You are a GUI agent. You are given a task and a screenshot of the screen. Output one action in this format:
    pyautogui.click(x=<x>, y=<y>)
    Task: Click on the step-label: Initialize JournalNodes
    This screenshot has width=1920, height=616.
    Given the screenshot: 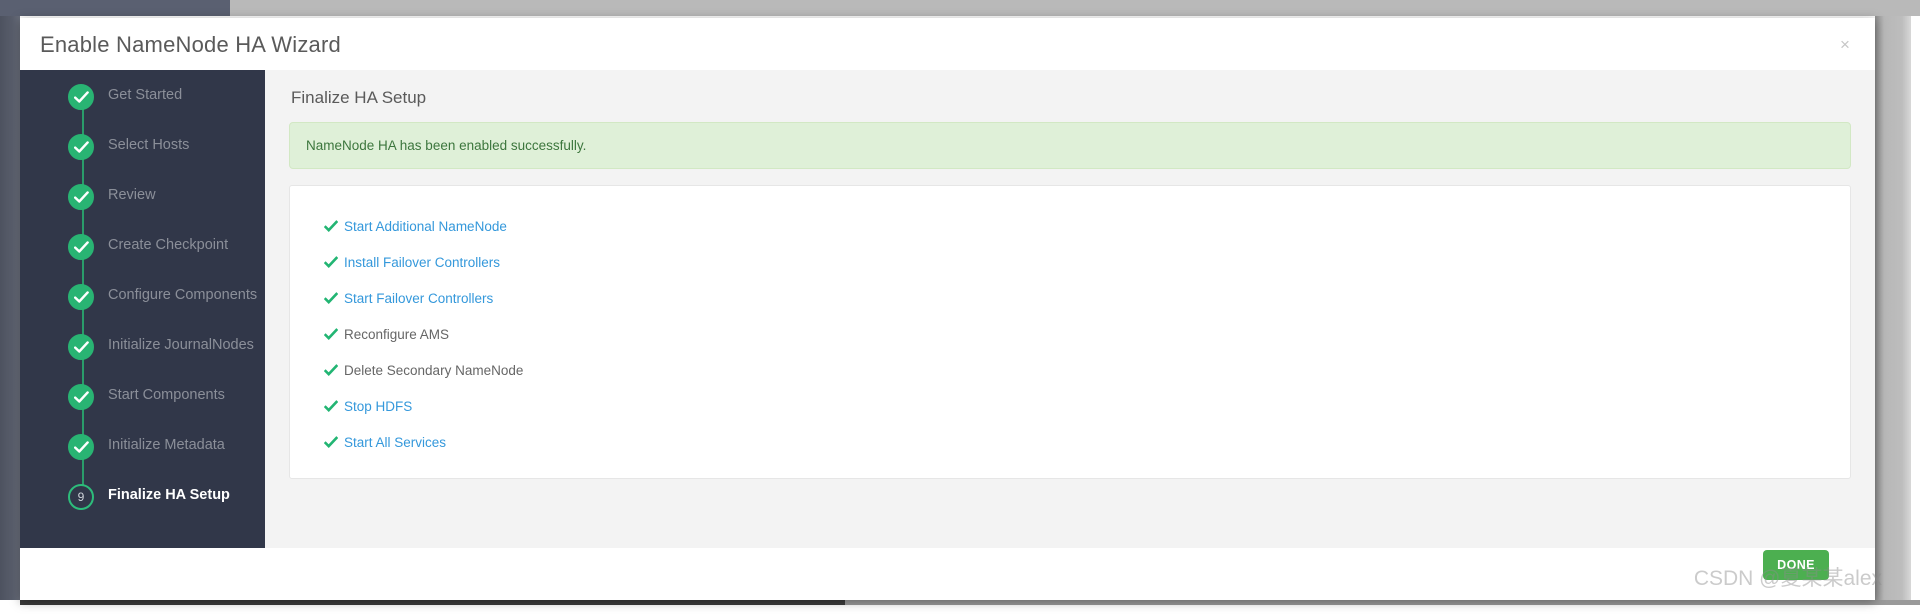 What is the action you would take?
    pyautogui.click(x=181, y=345)
    